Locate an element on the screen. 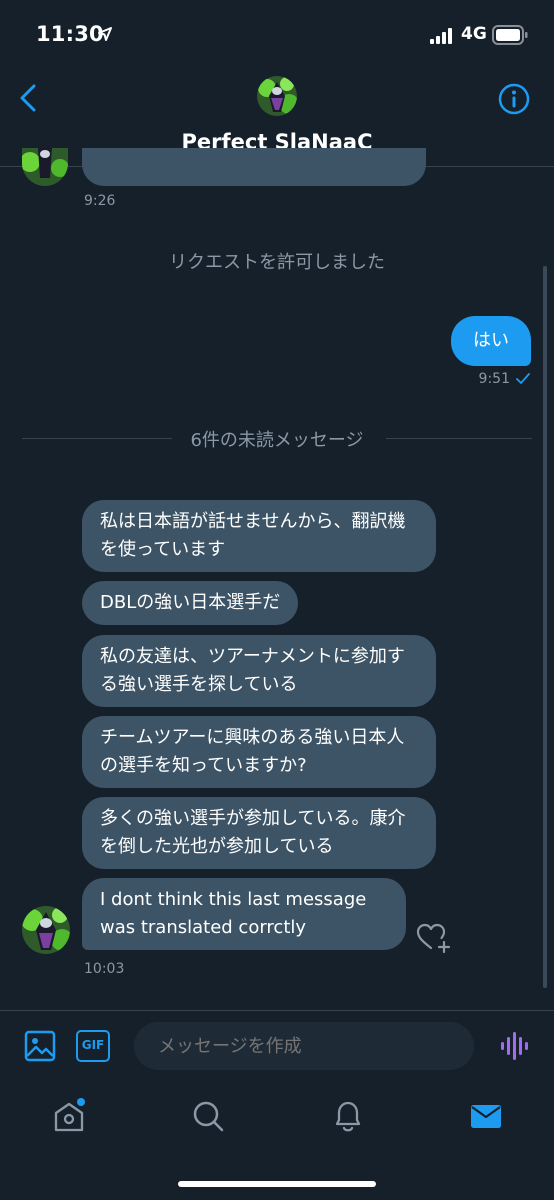  composer-divider is located at coordinates (277, 1010).